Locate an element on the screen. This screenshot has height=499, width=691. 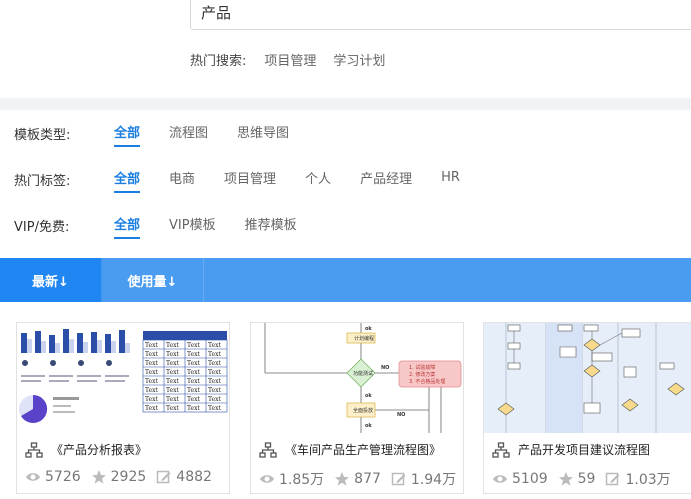
star-count: 877 is located at coordinates (367, 479).